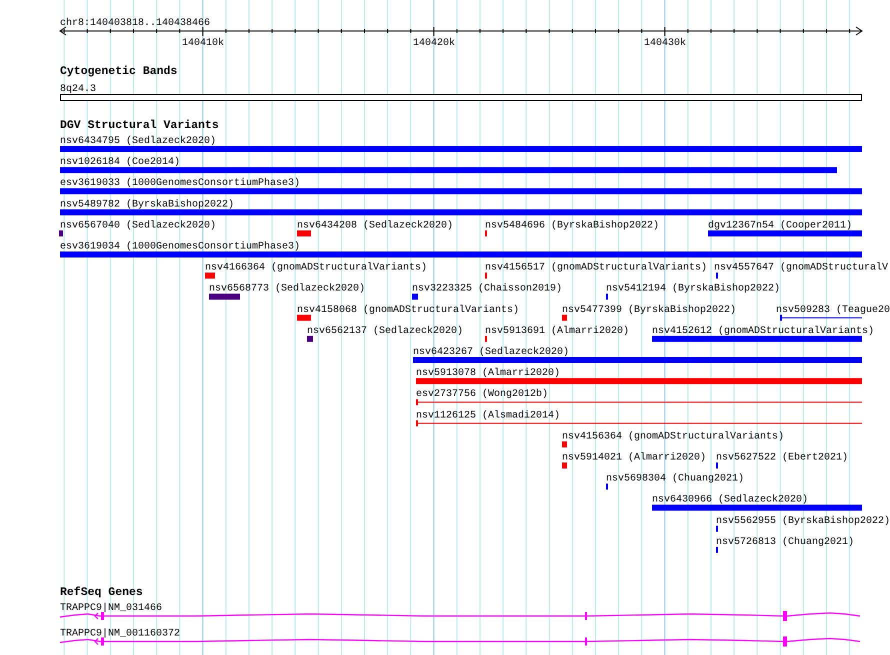  Describe the element at coordinates (120, 162) in the screenshot. I see `variant-label: nsv1026184 (Coe2014)` at that location.